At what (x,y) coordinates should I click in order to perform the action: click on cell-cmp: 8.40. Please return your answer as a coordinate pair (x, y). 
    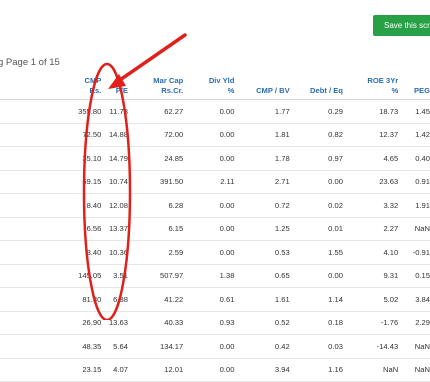
    Looking at the image, I should click on (51, 205).